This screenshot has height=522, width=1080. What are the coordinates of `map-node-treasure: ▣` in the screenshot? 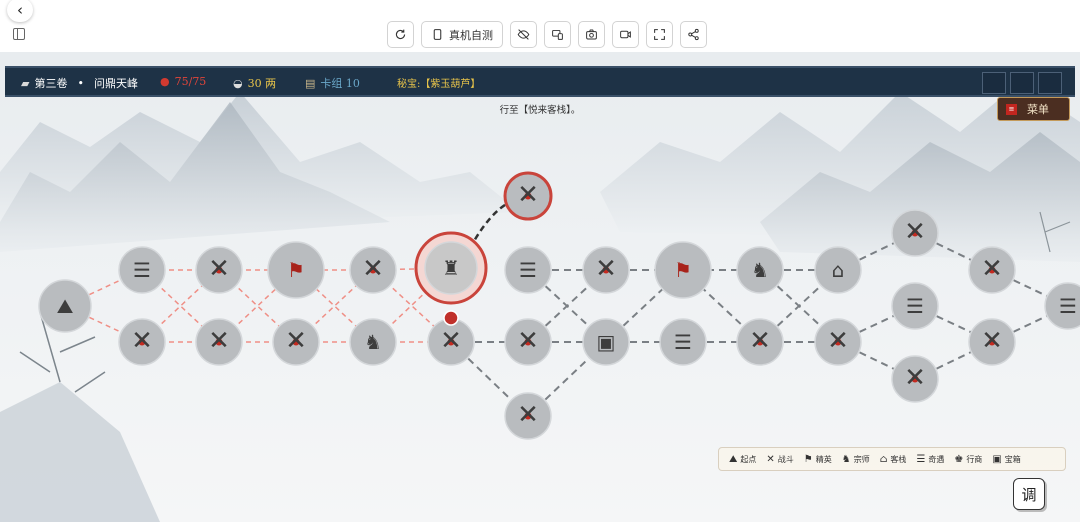 It's located at (606, 342).